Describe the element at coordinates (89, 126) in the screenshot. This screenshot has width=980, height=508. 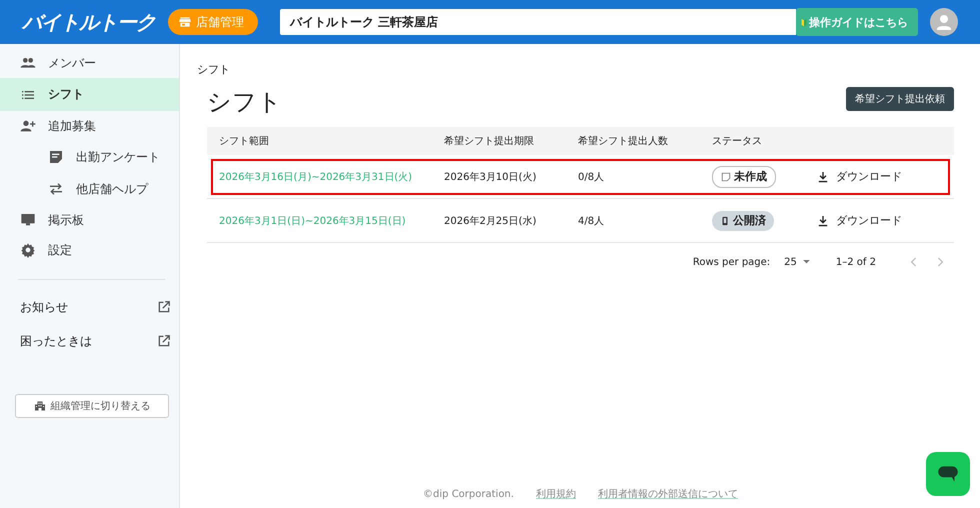
I see `sidebar-item: 追加募集` at that location.